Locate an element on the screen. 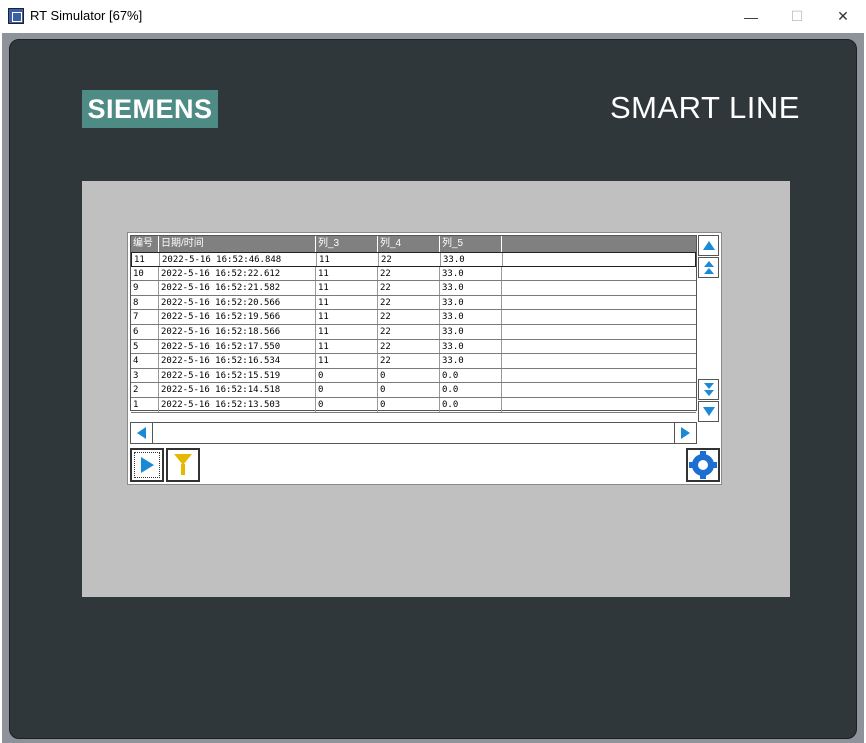 This screenshot has height=743, width=866. cell-id: 4 is located at coordinates (145, 361).